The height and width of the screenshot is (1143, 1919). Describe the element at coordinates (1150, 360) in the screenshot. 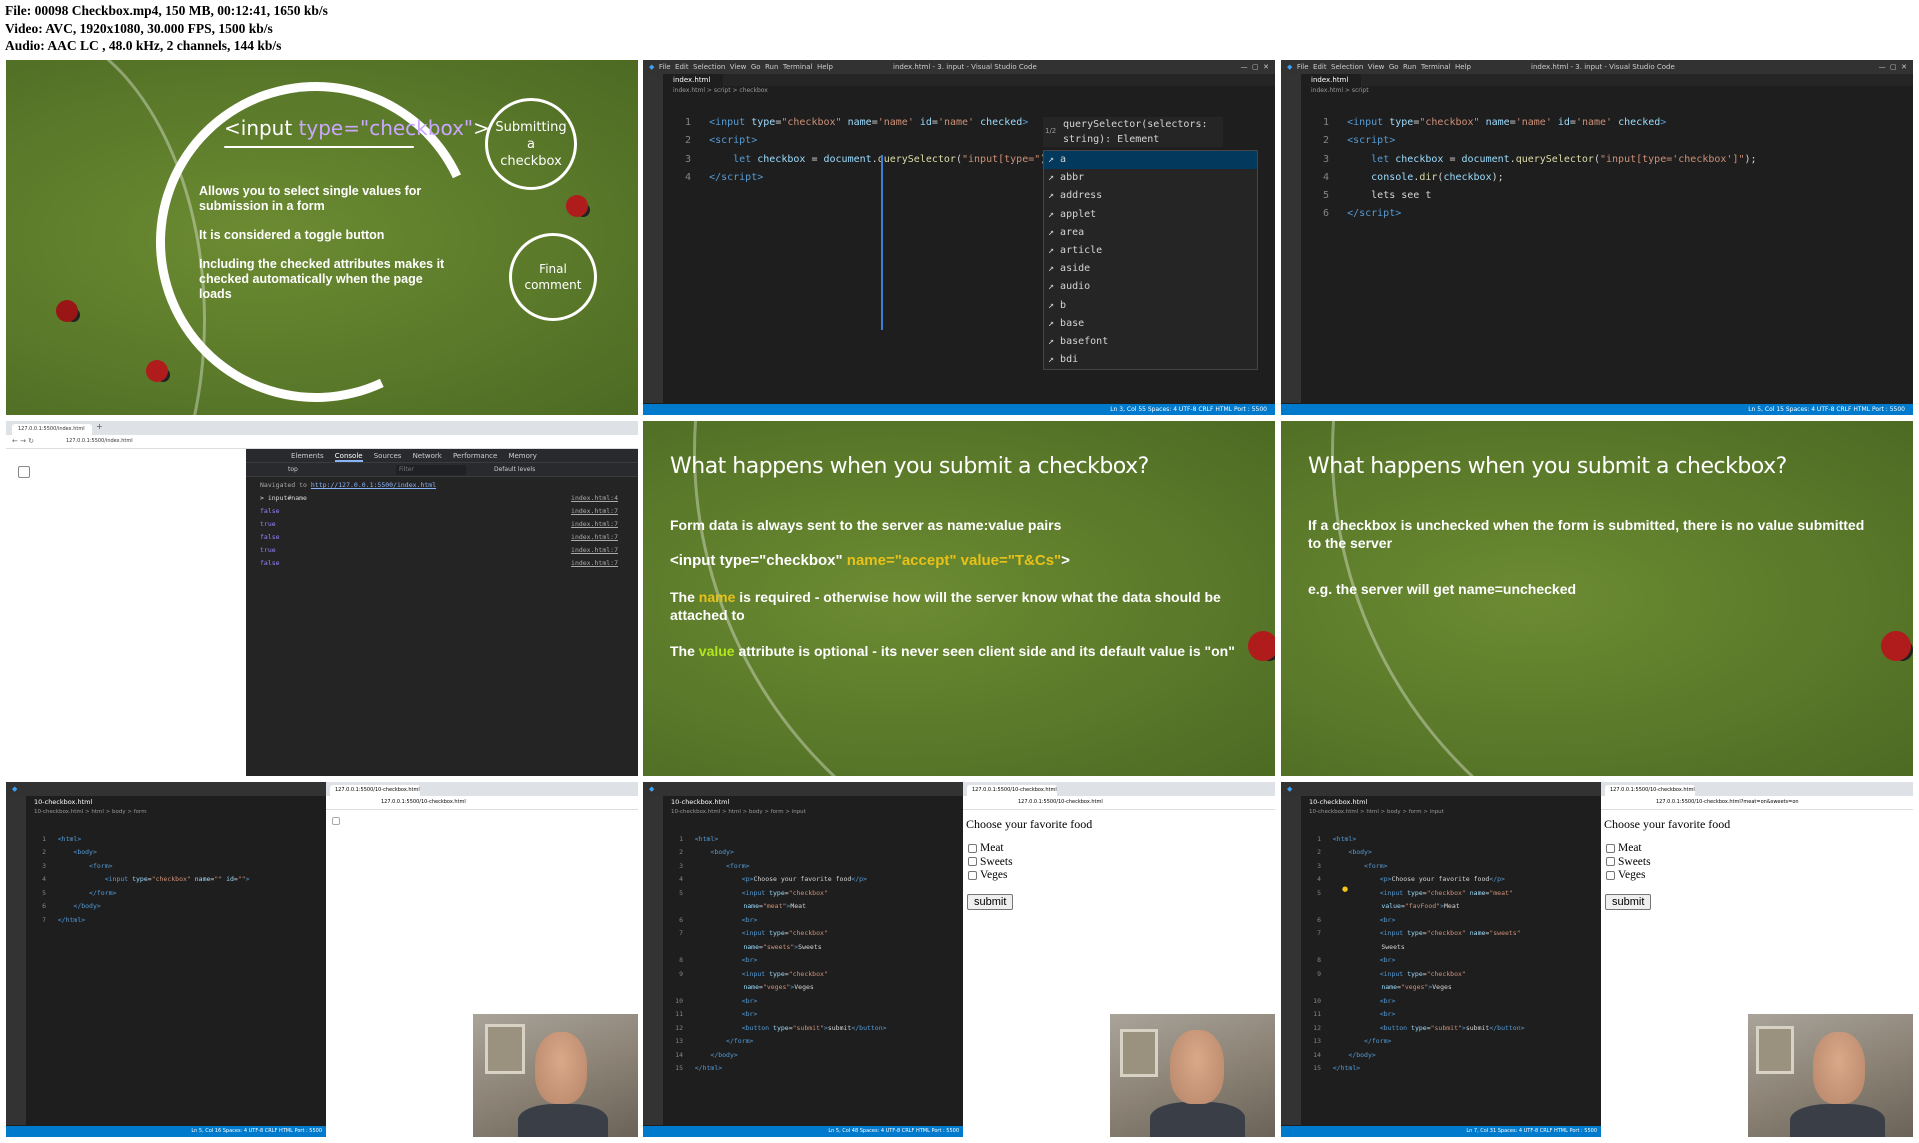

I see `suggestion-item: ↗ bdi` at that location.